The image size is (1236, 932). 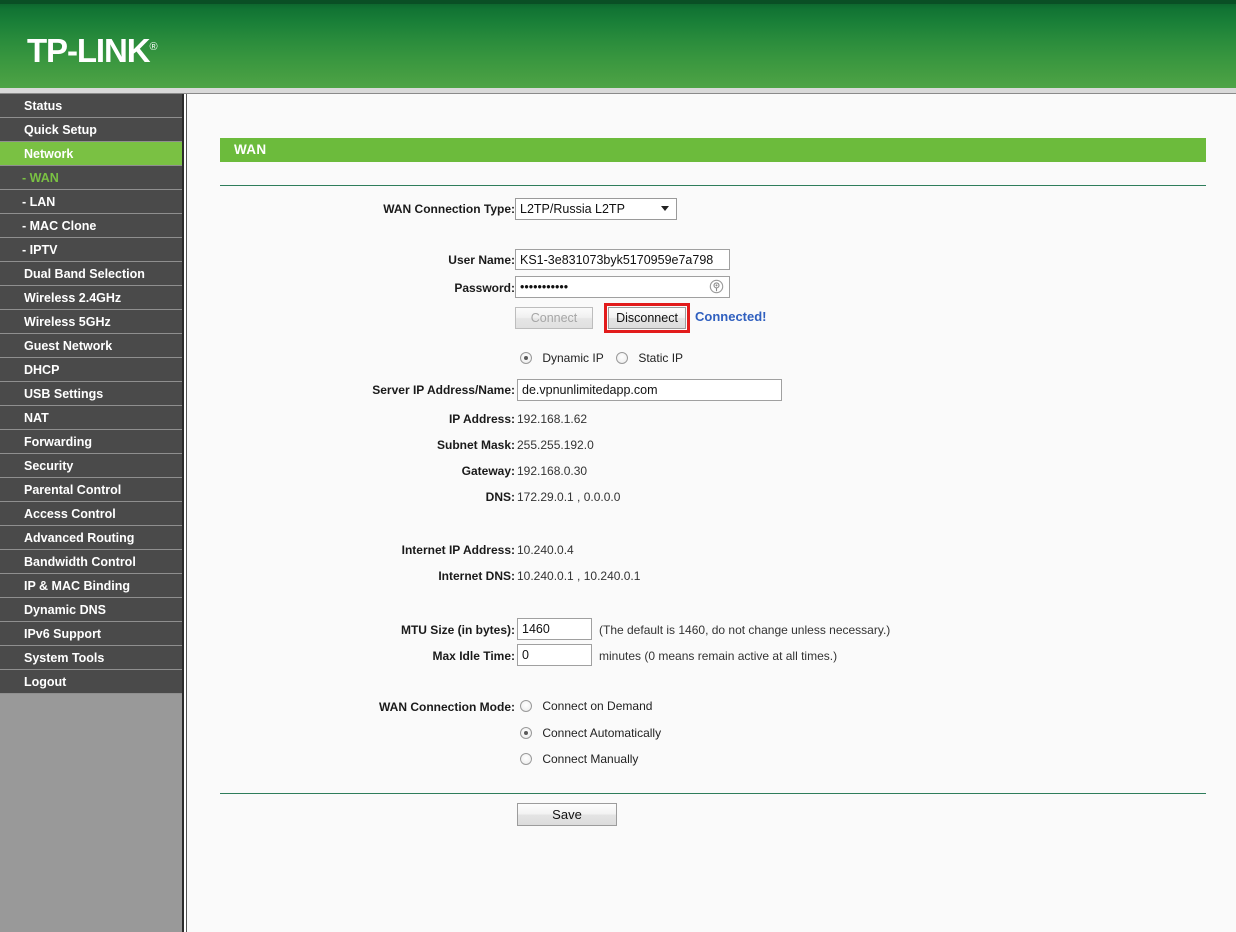 I want to click on wan-connection-mode-label: WAN Connection Mode:, so click(x=447, y=707).